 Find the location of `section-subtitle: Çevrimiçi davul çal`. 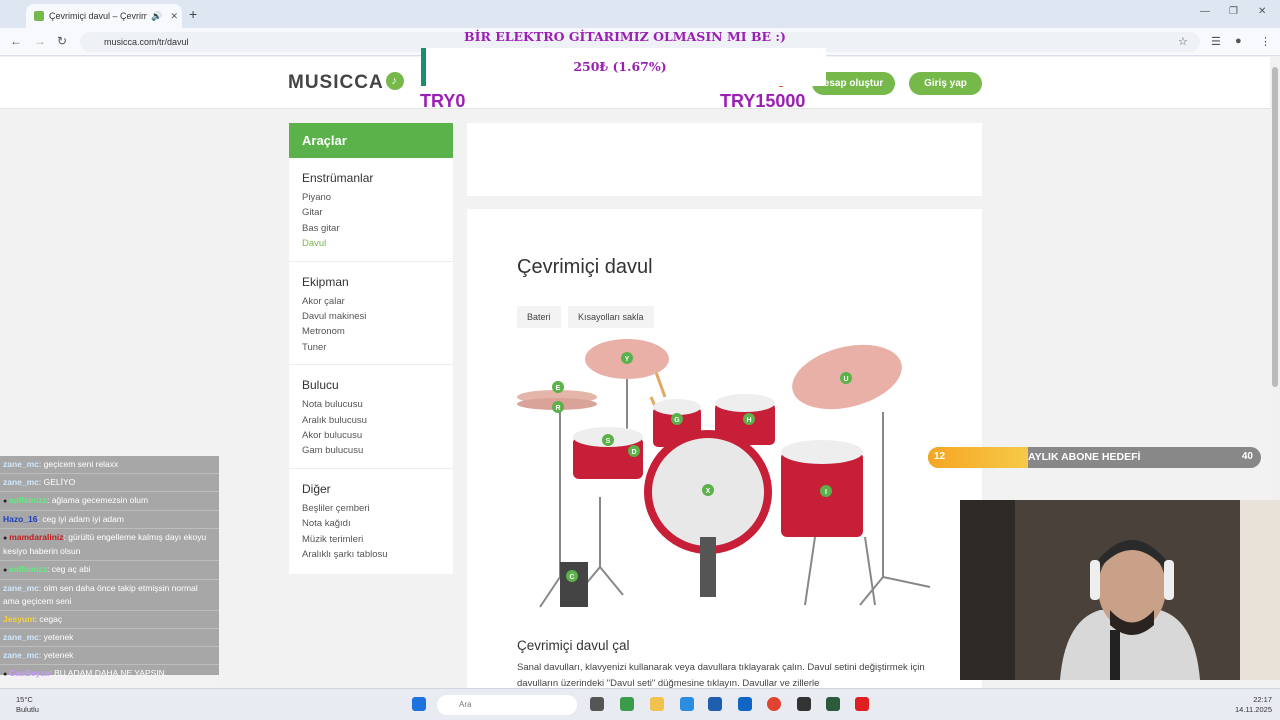

section-subtitle: Çevrimiçi davul çal is located at coordinates (573, 645).